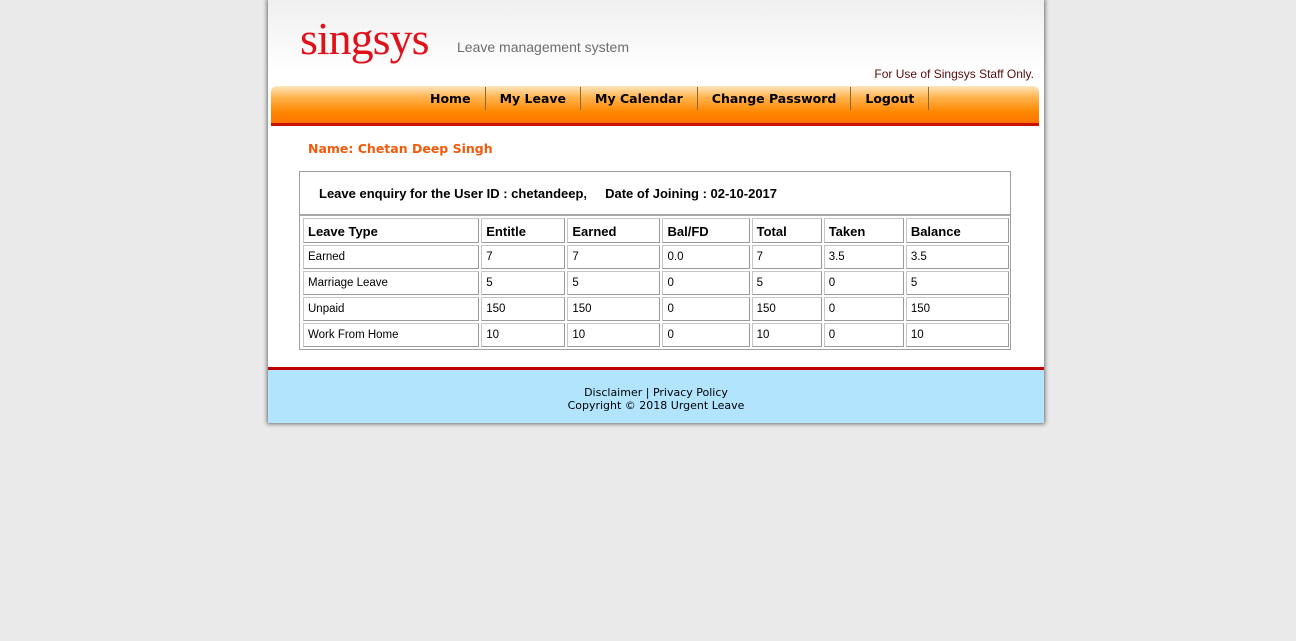  I want to click on footer-links: Disclaimer | Privacy Policy, so click(656, 392).